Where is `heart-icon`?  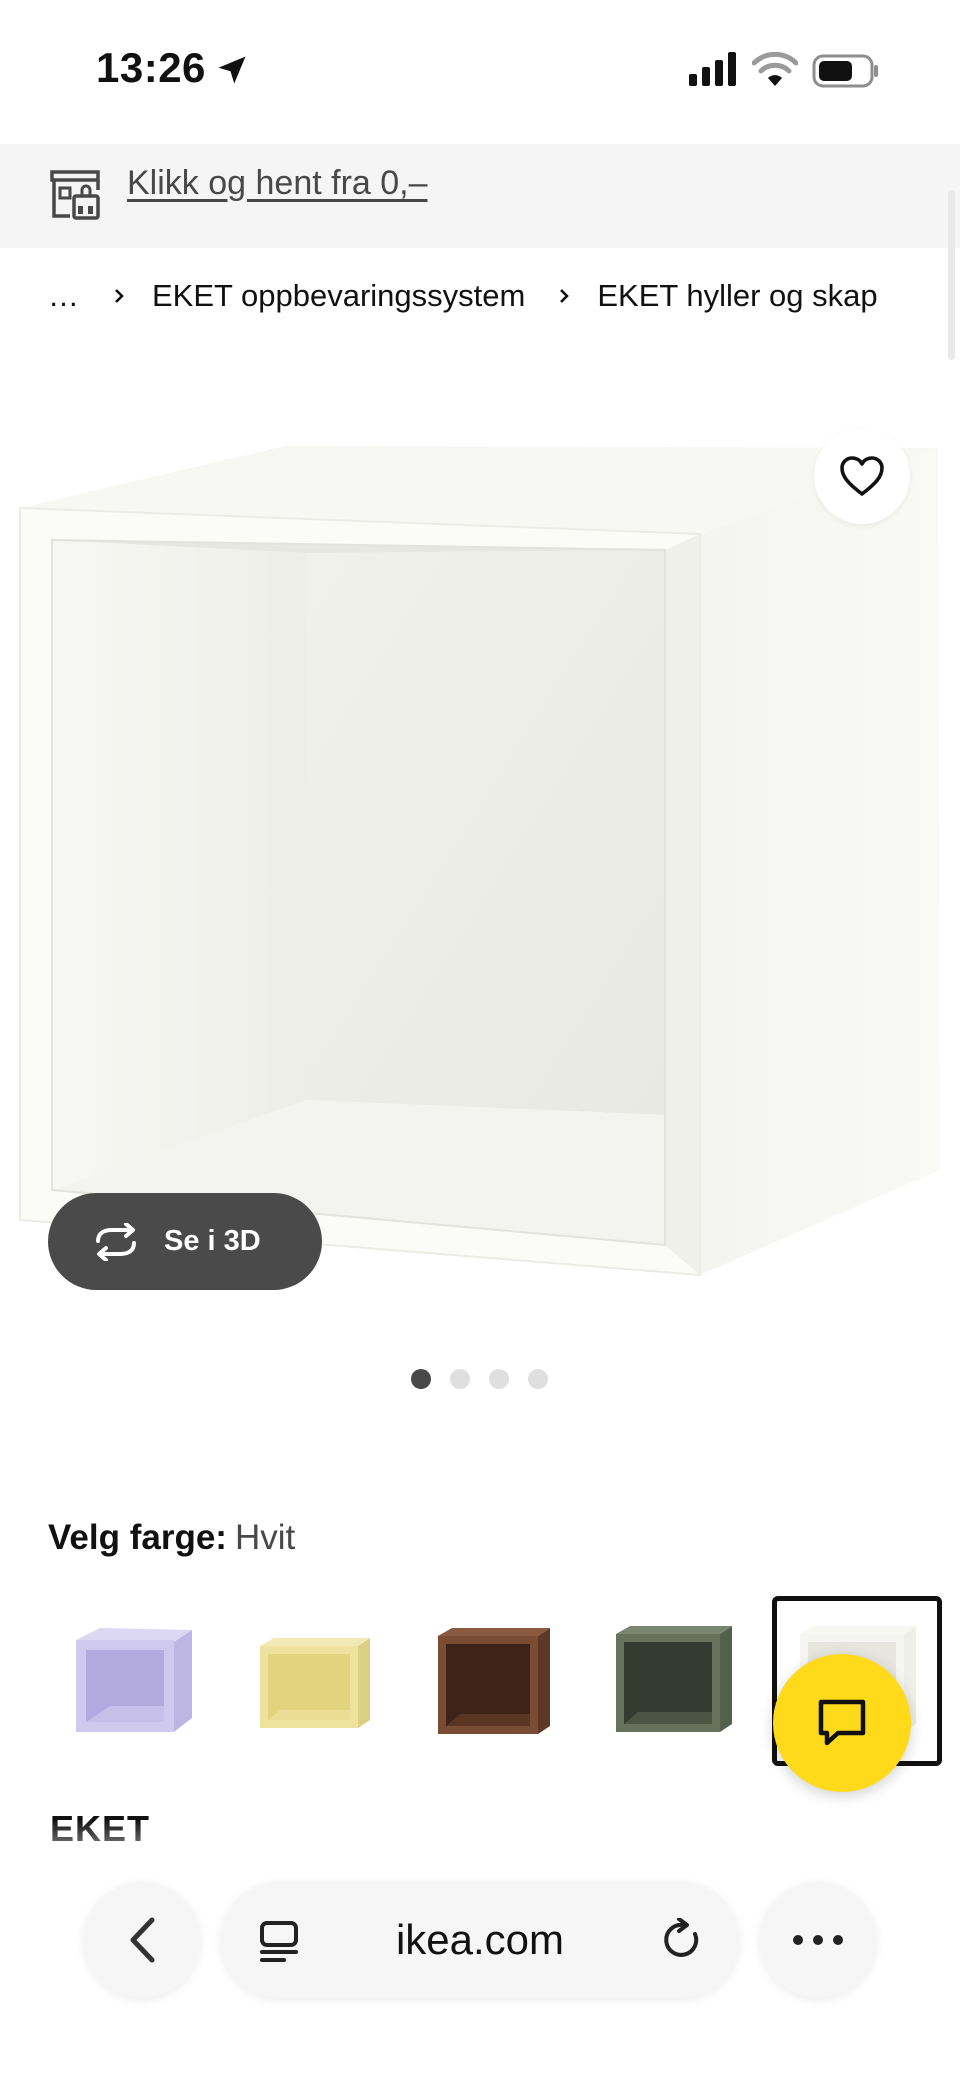 heart-icon is located at coordinates (862, 476).